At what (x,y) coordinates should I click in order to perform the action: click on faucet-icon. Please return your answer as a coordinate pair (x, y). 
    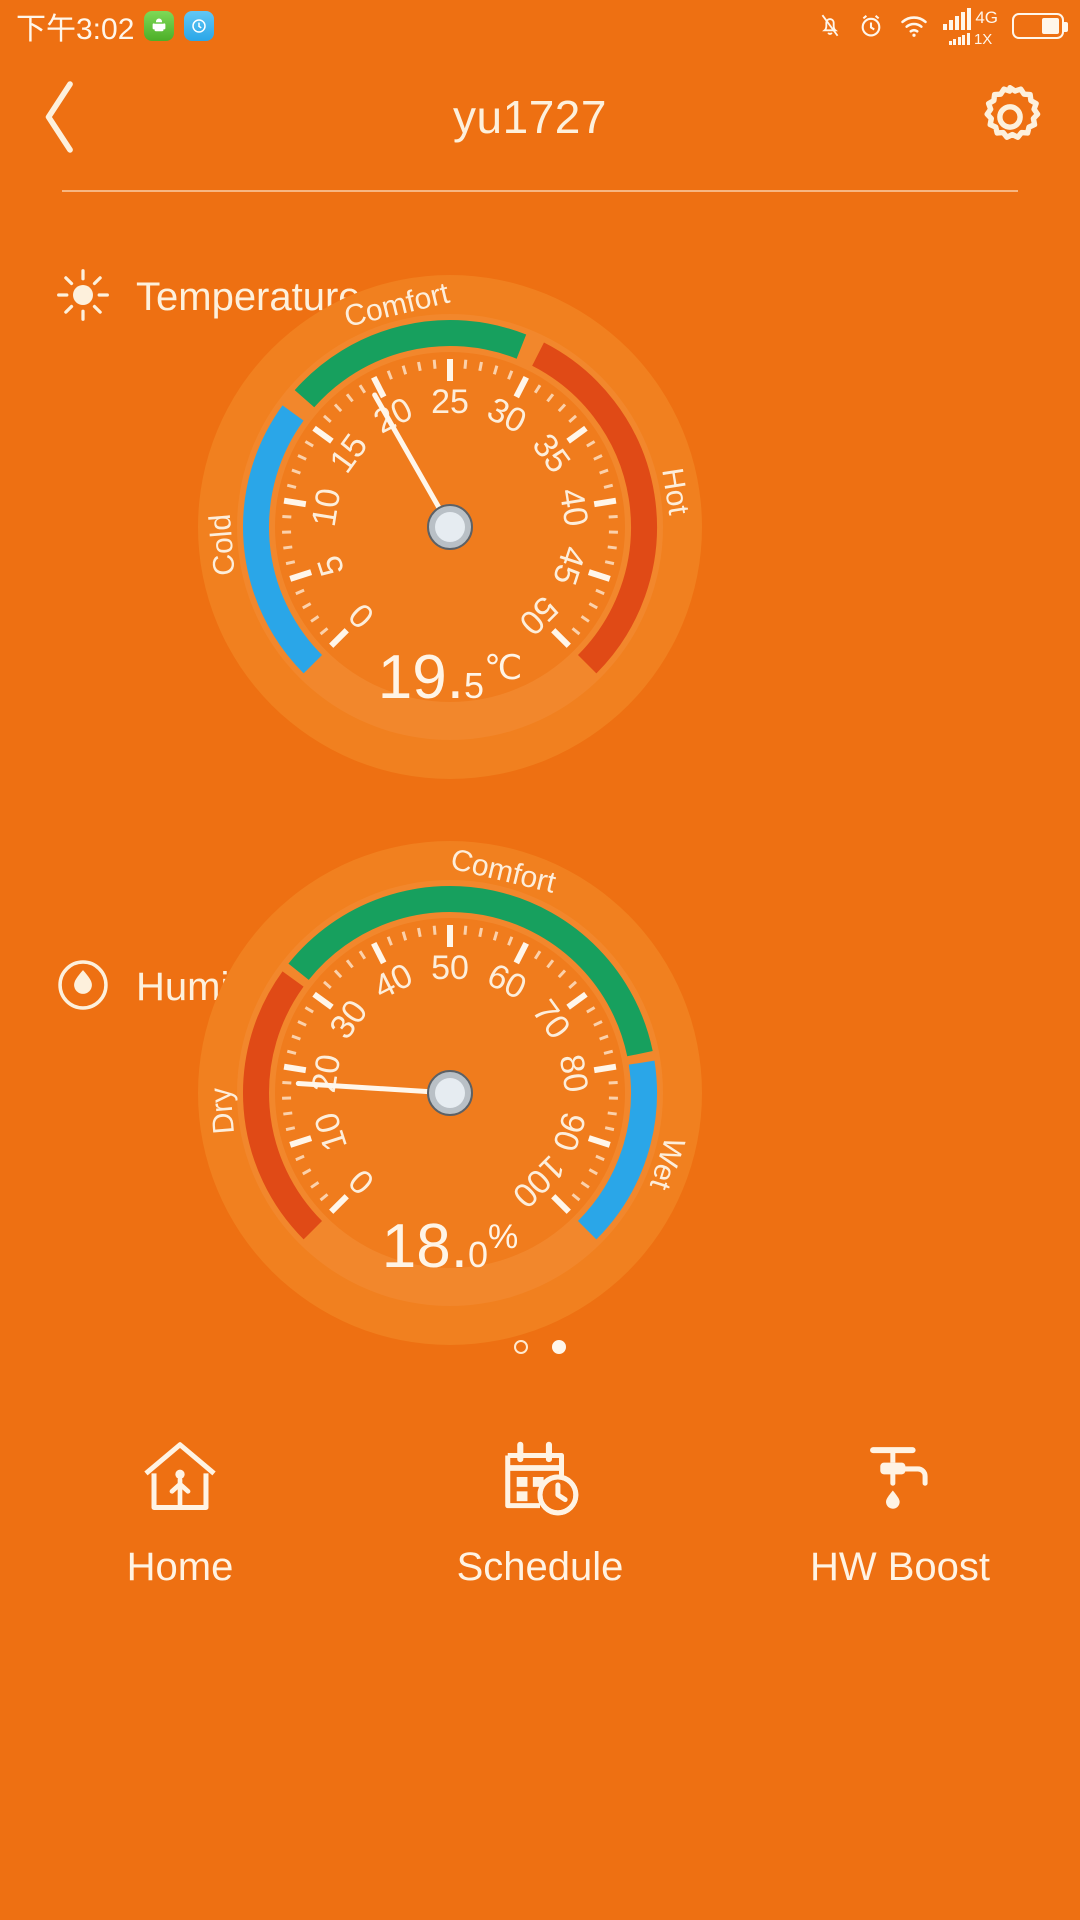
    Looking at the image, I should click on (900, 1477).